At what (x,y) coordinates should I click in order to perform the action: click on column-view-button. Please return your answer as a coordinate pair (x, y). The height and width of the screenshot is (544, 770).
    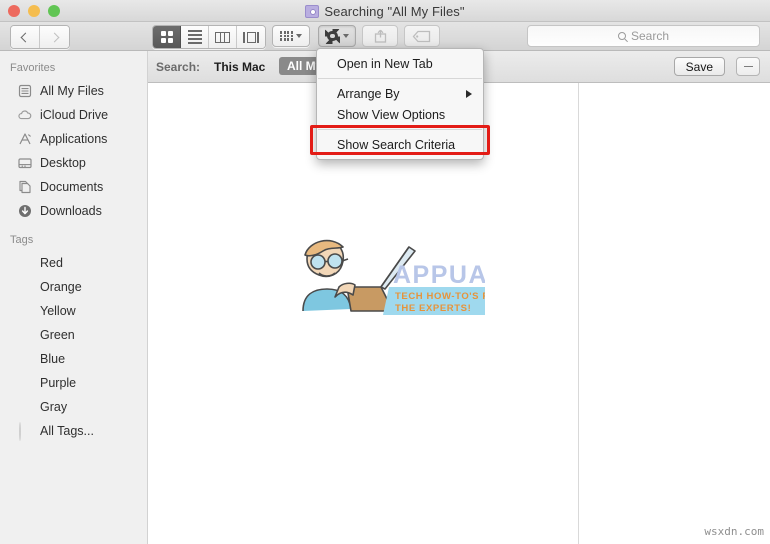
    Looking at the image, I should click on (223, 37).